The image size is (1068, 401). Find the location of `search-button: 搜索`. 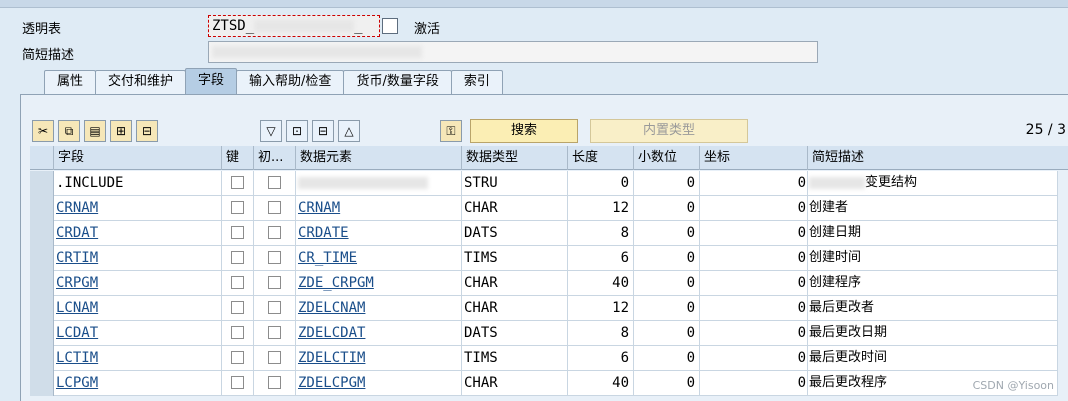

search-button: 搜索 is located at coordinates (524, 131).